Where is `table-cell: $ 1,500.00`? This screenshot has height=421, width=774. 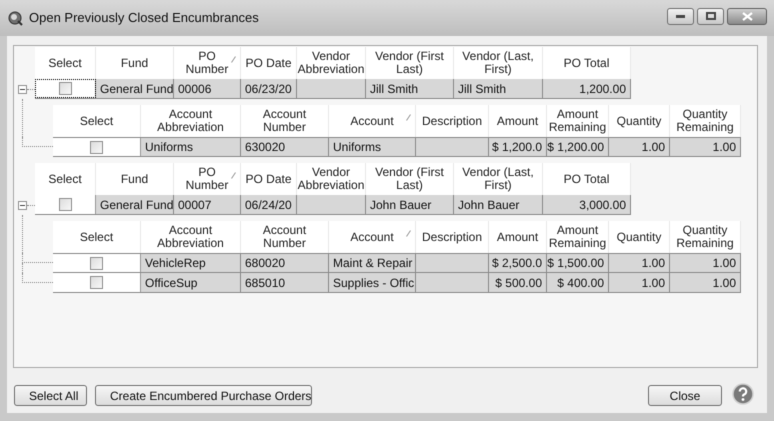 table-cell: $ 1,500.00 is located at coordinates (578, 263).